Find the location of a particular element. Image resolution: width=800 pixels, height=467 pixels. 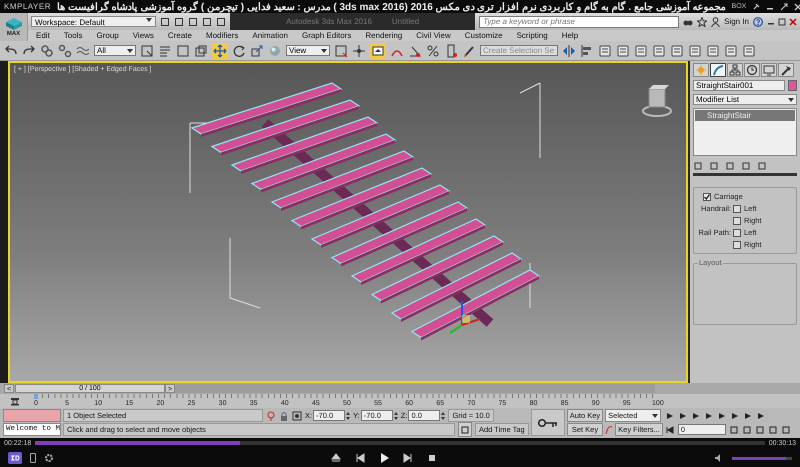

phone-icon is located at coordinates (33, 458).